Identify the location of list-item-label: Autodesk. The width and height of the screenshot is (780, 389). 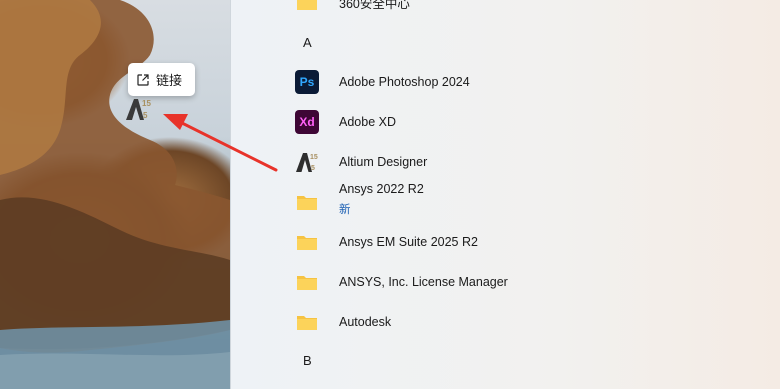
(365, 322).